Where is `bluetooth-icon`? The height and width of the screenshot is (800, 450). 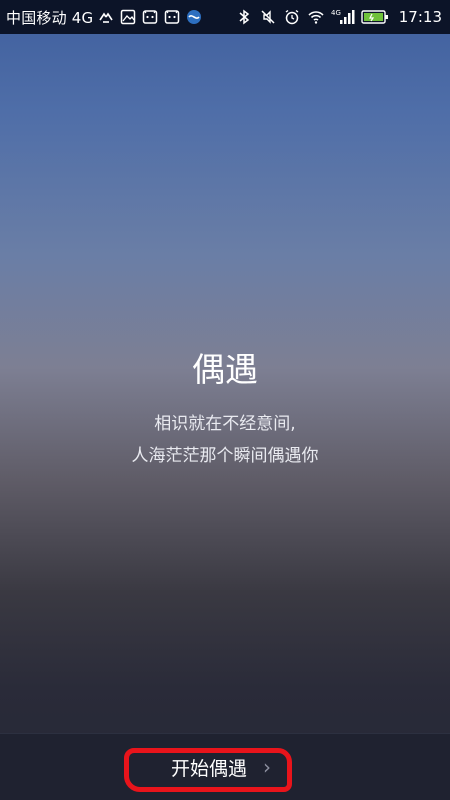 bluetooth-icon is located at coordinates (244, 17).